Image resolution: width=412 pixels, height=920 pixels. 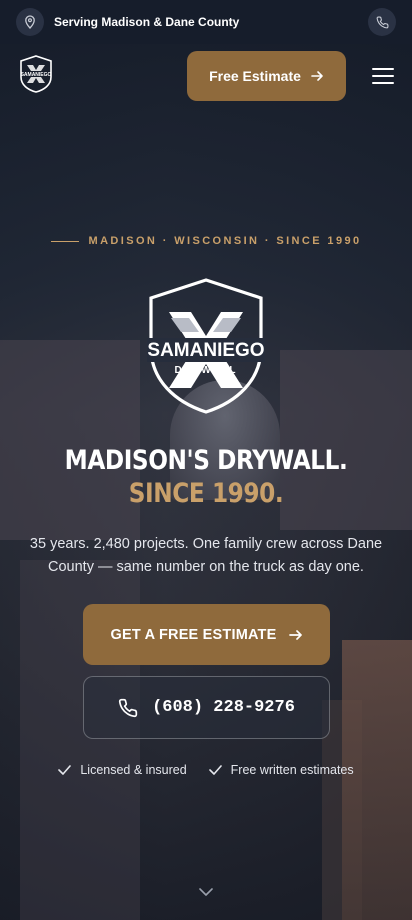 I want to click on call-phone-button: (608) 228-9276, so click(x=206, y=707).